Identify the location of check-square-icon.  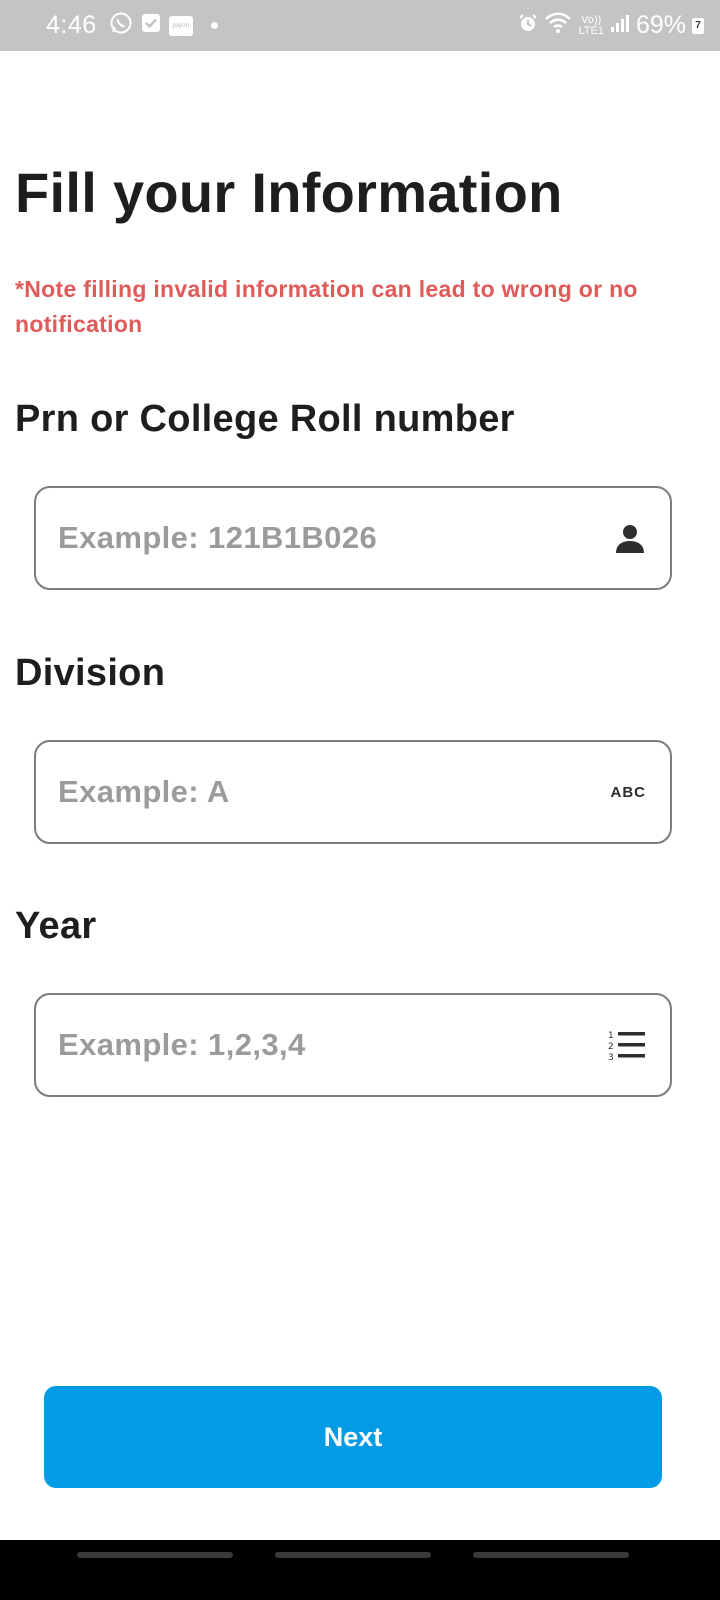
(151, 25).